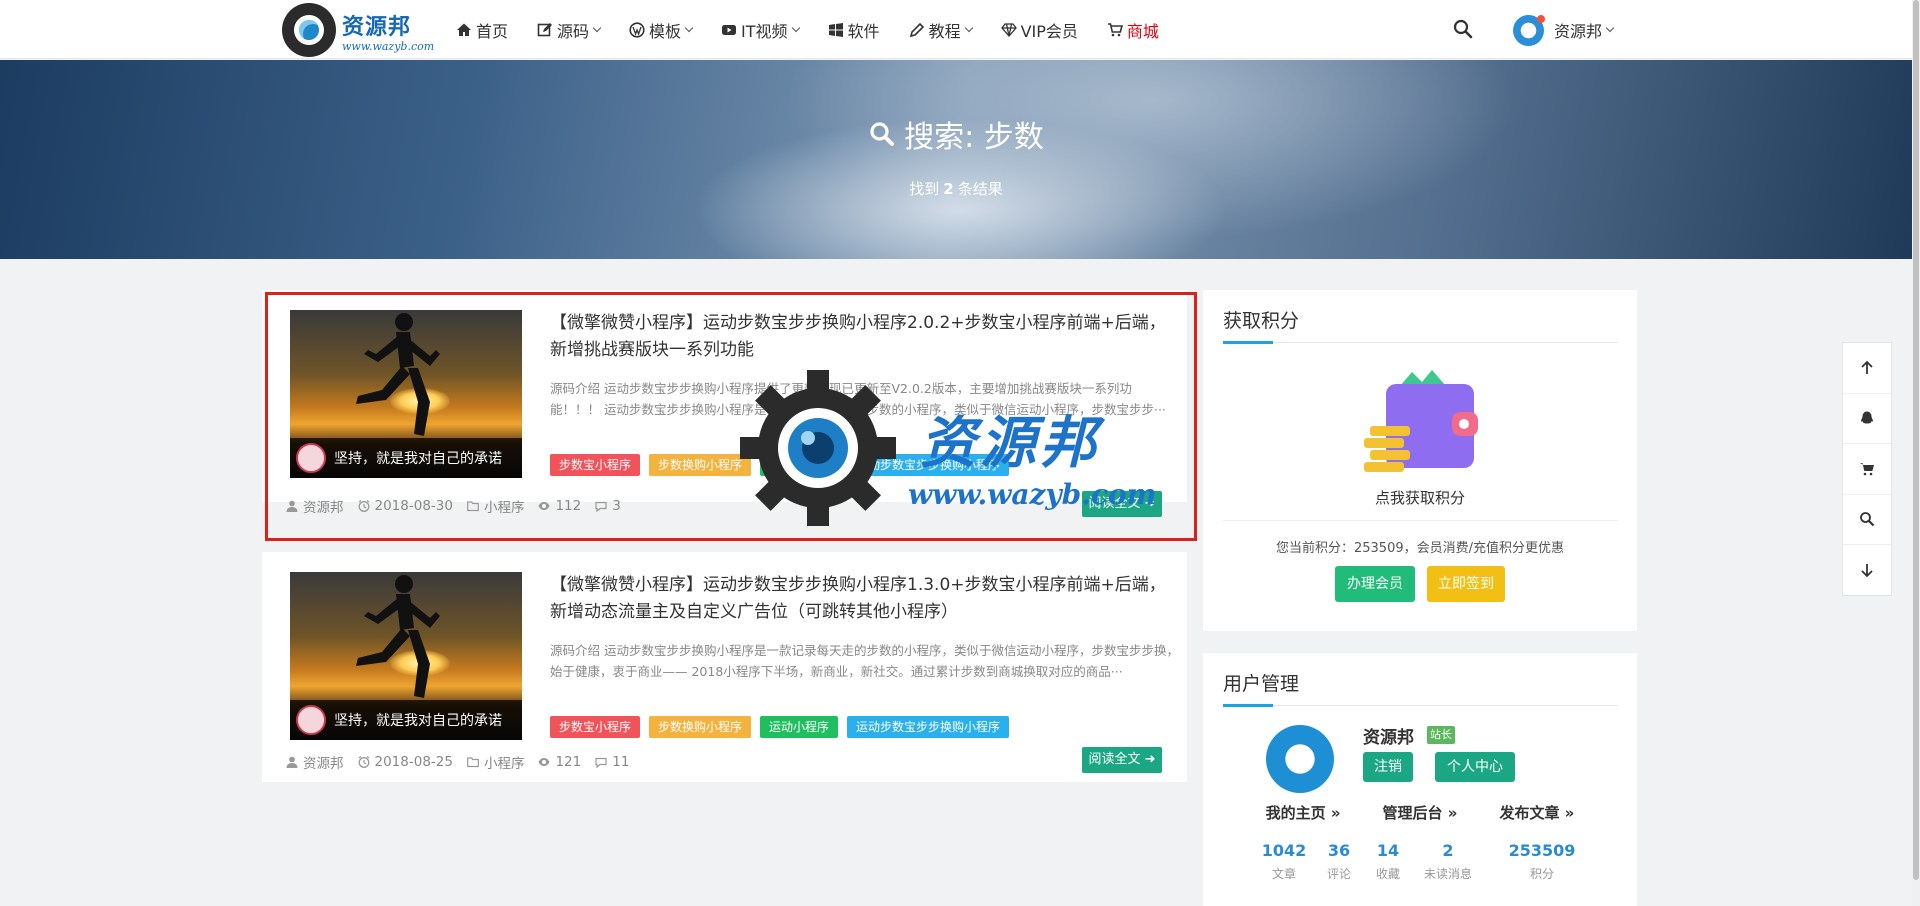 This screenshot has width=1920, height=906. What do you see at coordinates (1420, 497) in the screenshot?
I see `get-points-link: 点我获取积分` at bounding box center [1420, 497].